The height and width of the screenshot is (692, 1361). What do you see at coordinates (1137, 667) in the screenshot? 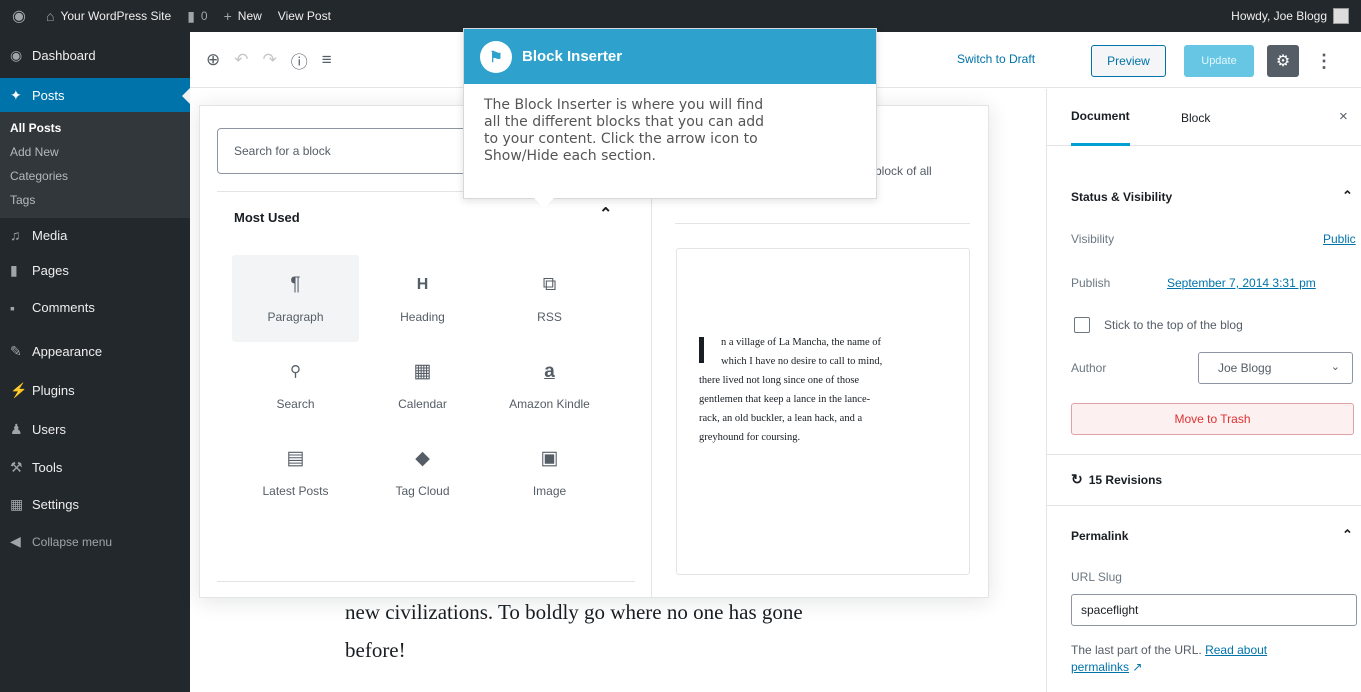
I see `external-link-icon: ↗` at bounding box center [1137, 667].